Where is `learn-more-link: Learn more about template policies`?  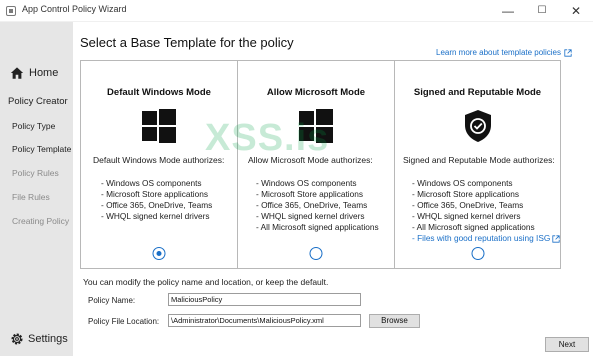 learn-more-link: Learn more about template policies is located at coordinates (504, 52).